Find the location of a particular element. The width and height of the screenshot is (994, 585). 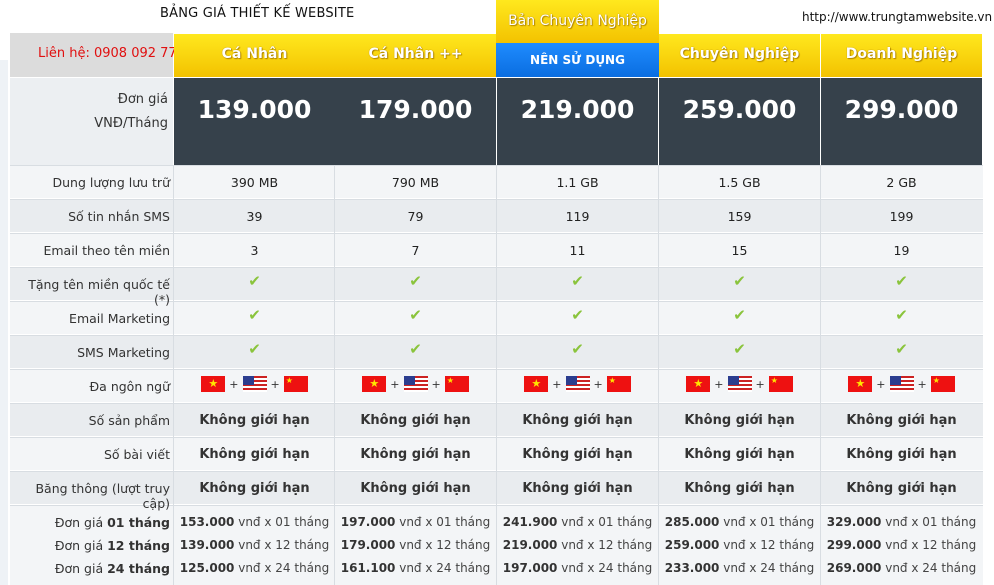

price-cell: 259.000 is located at coordinates (739, 121).